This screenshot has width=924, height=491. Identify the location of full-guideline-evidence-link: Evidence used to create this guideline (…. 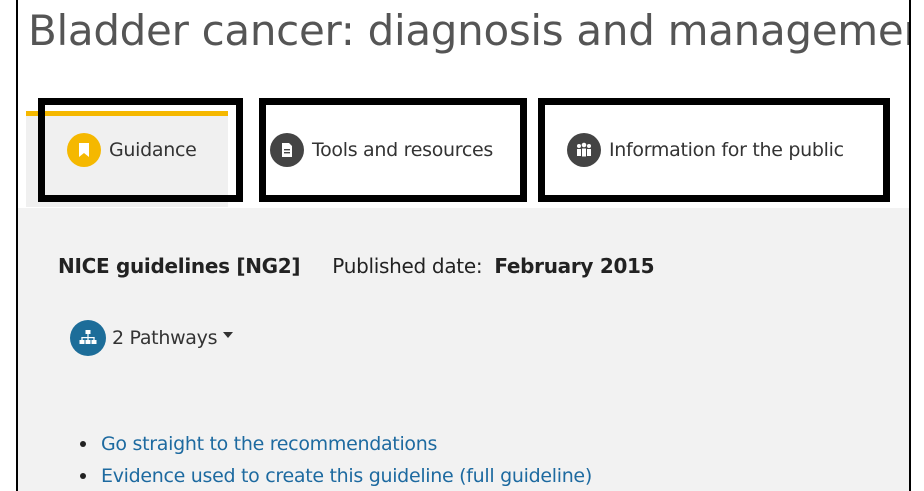
(346, 476).